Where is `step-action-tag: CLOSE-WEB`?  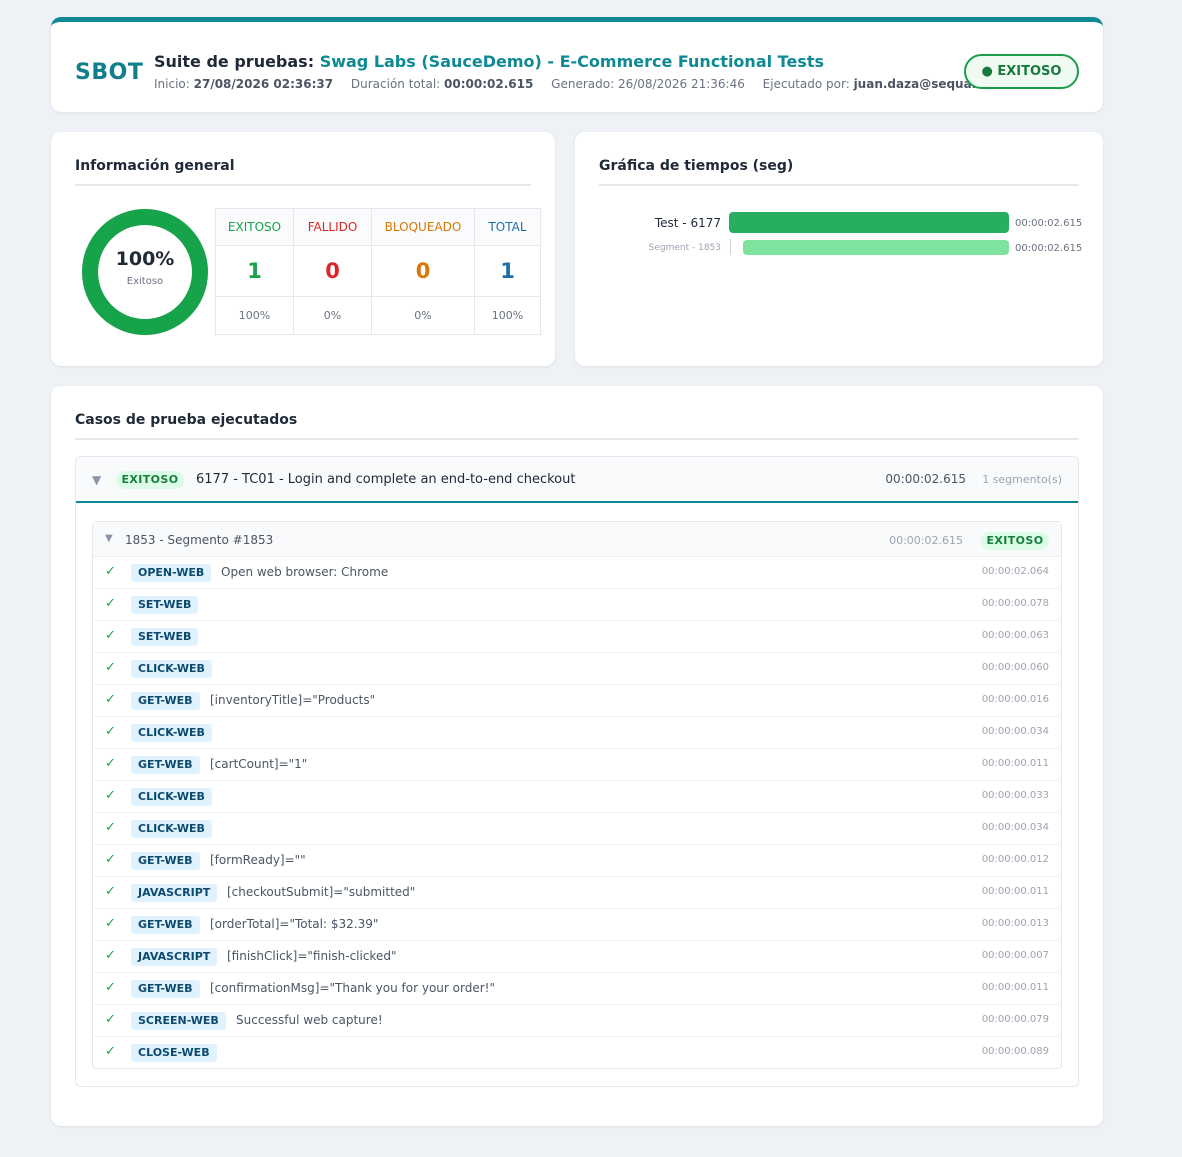
step-action-tag: CLOSE-WEB is located at coordinates (174, 1053).